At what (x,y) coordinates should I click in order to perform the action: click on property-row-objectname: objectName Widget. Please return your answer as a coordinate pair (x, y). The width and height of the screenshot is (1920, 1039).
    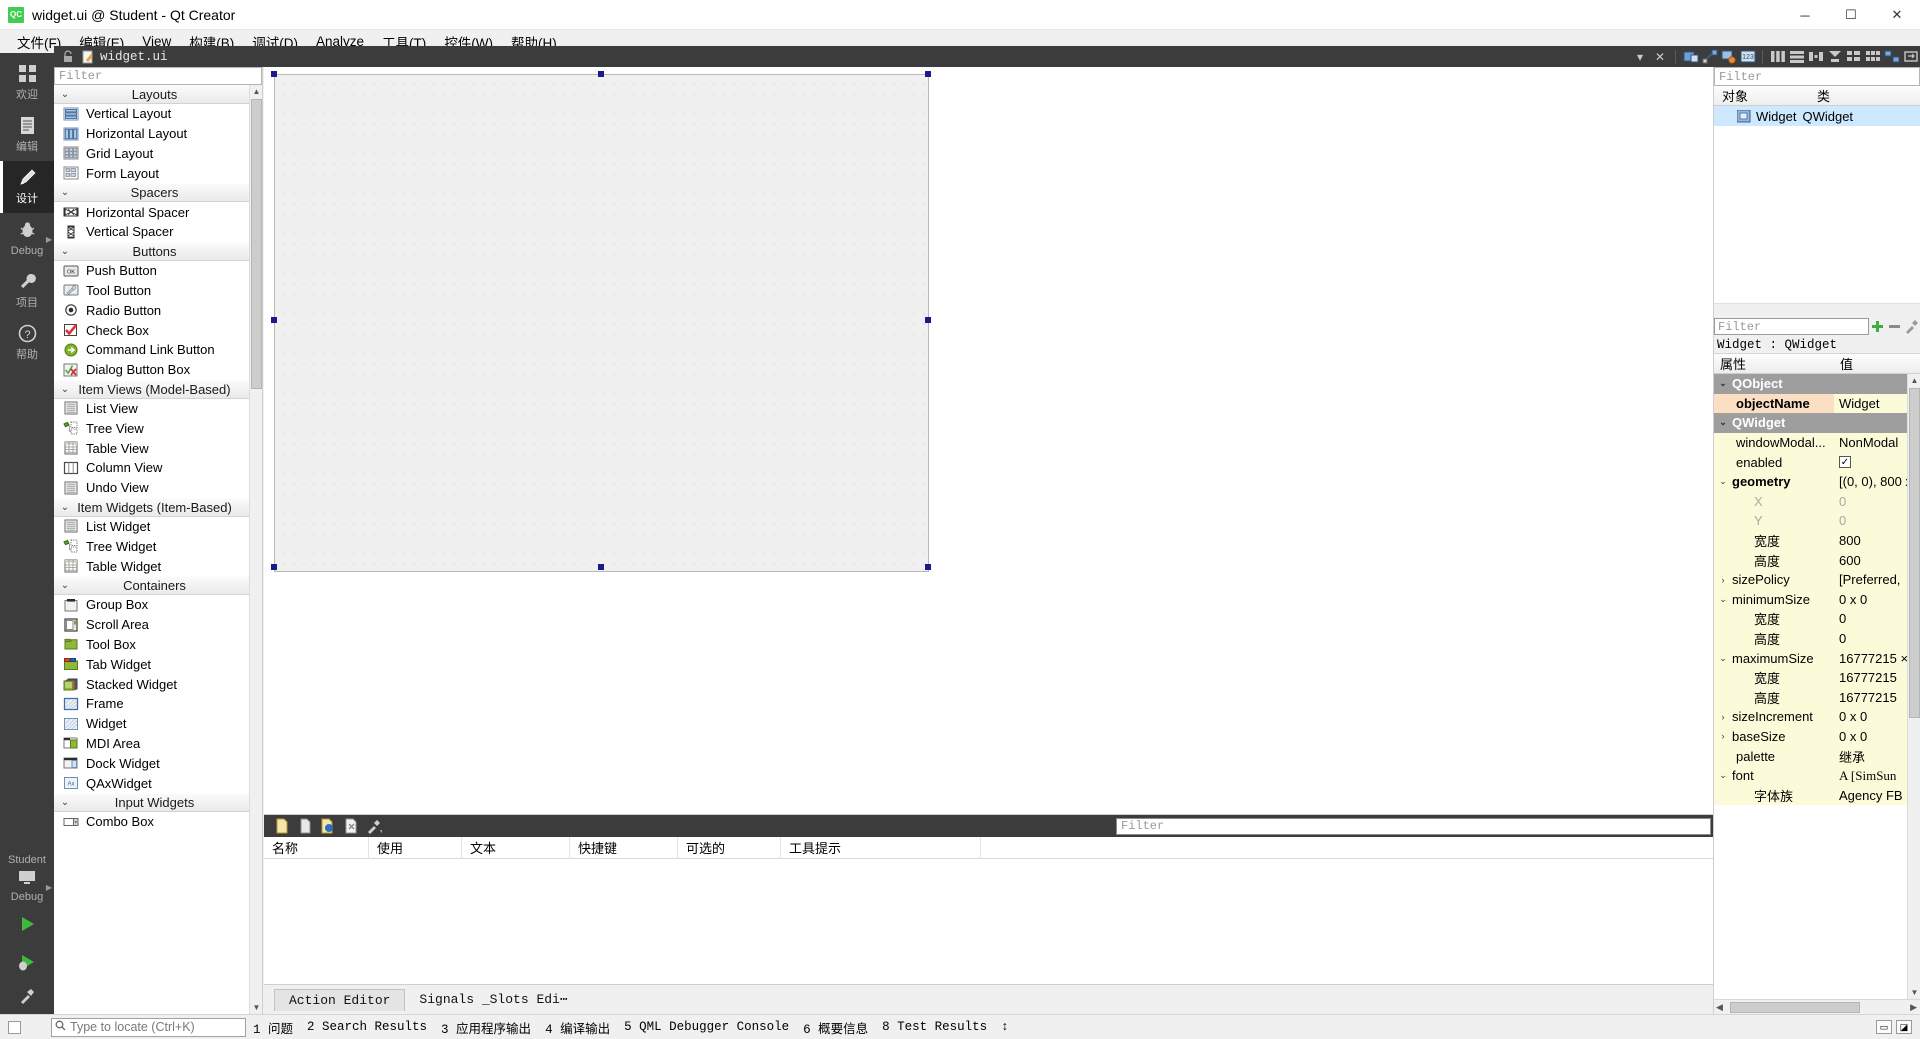
    Looking at the image, I should click on (1810, 403).